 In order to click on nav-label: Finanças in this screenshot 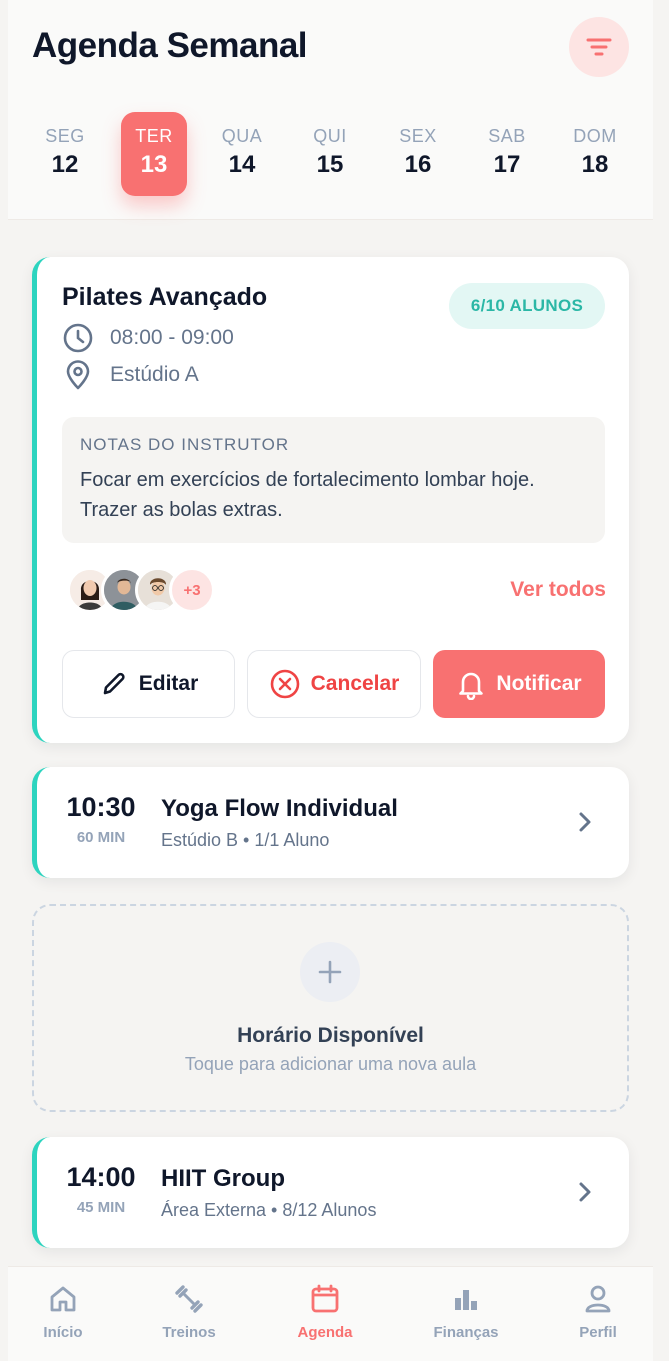, I will do `click(466, 1332)`.